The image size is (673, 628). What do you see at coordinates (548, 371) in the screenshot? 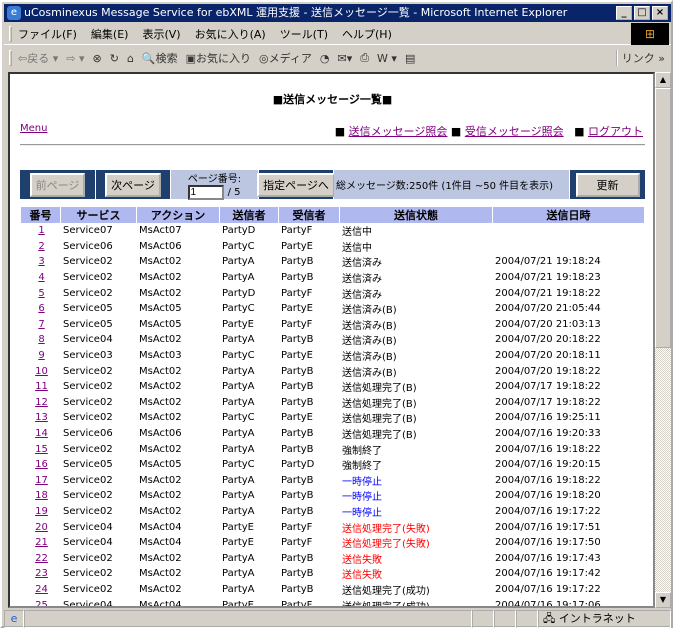
I see `cell-datetime: 2004/07/20 19:18:22` at bounding box center [548, 371].